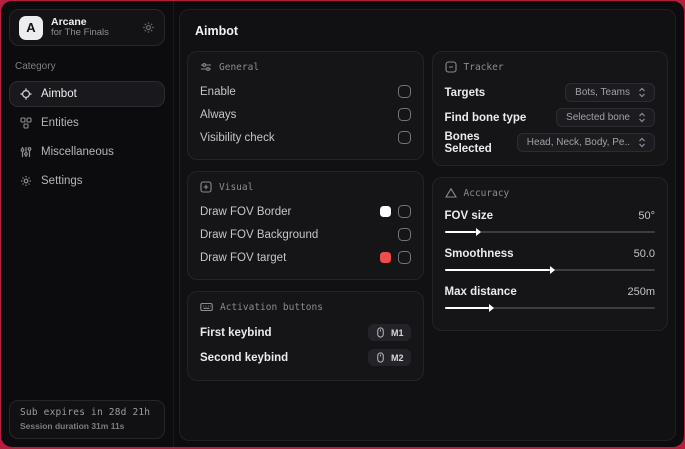  What do you see at coordinates (305, 357) in the screenshot?
I see `setting-row-second-keybind: Second keybind M2` at bounding box center [305, 357].